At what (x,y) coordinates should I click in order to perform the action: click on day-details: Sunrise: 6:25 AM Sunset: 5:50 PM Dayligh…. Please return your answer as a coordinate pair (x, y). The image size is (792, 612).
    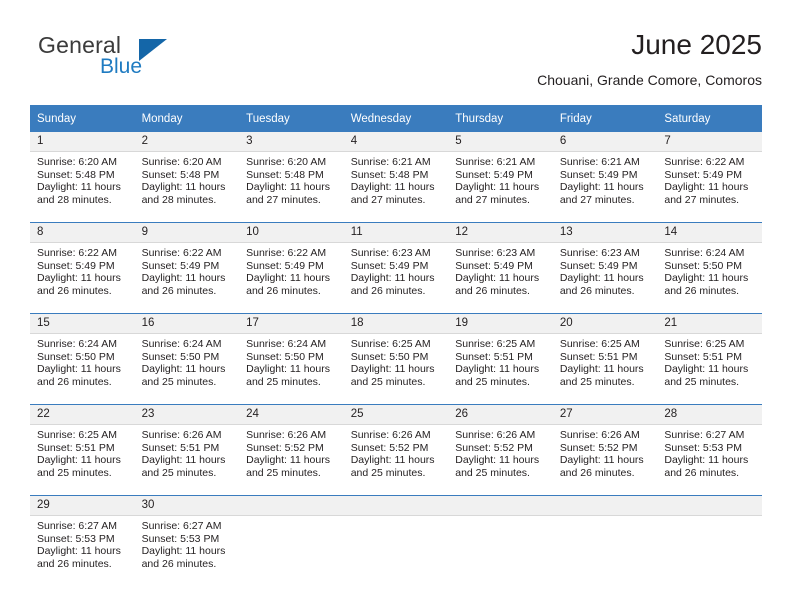
    Looking at the image, I should click on (396, 361).